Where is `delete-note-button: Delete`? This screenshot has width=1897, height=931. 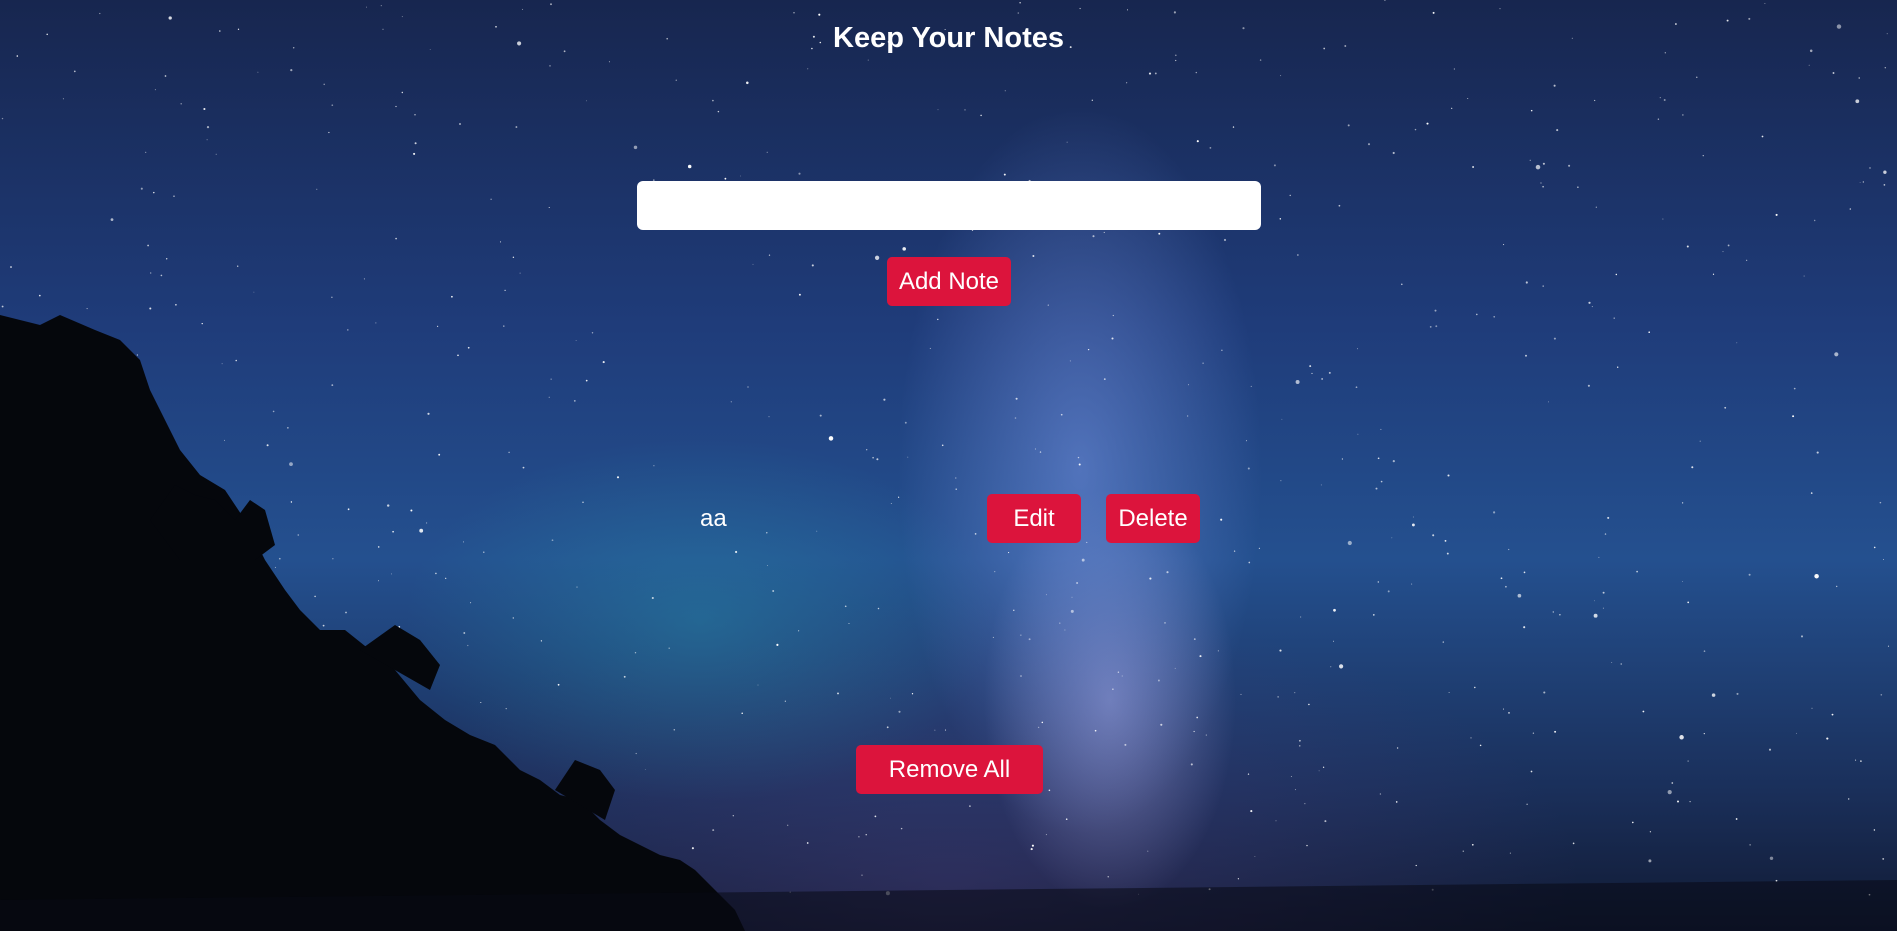 delete-note-button: Delete is located at coordinates (1153, 518).